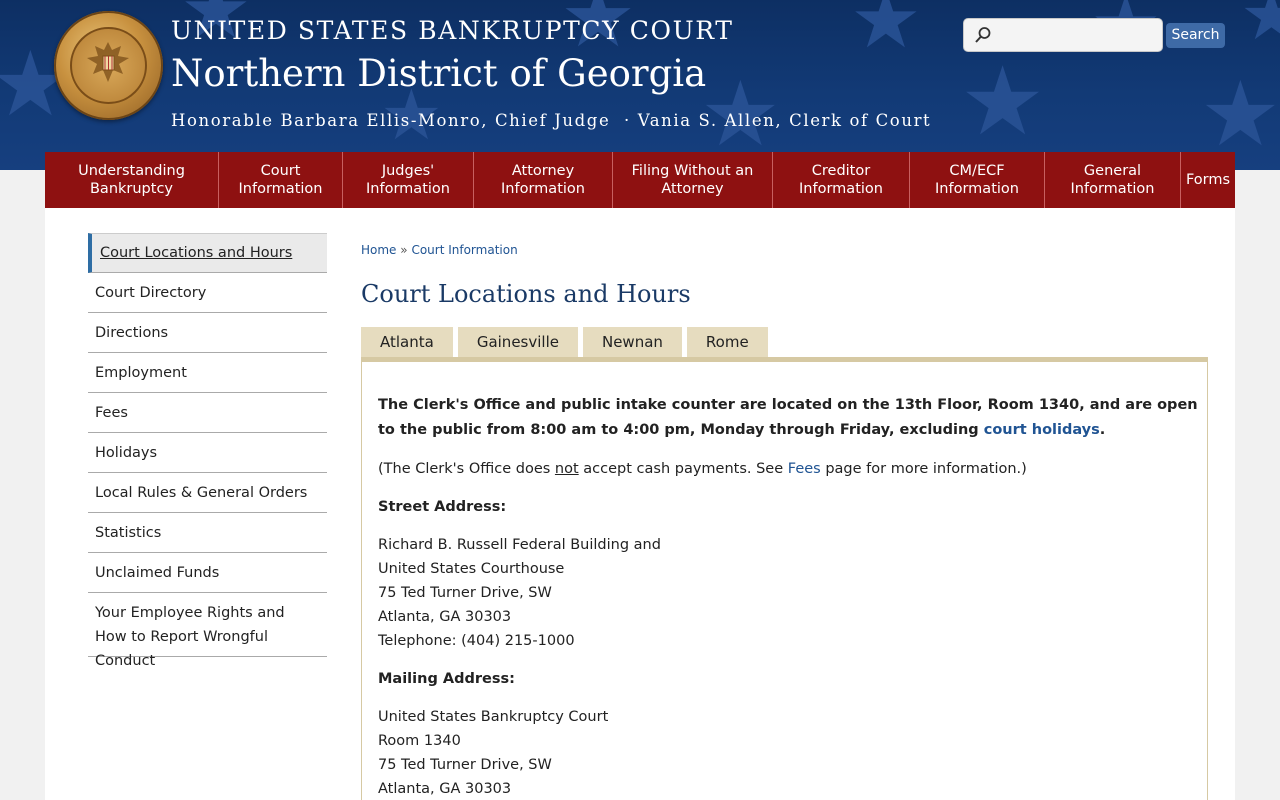 The image size is (1280, 800). I want to click on court-seal-logo, so click(108, 65).